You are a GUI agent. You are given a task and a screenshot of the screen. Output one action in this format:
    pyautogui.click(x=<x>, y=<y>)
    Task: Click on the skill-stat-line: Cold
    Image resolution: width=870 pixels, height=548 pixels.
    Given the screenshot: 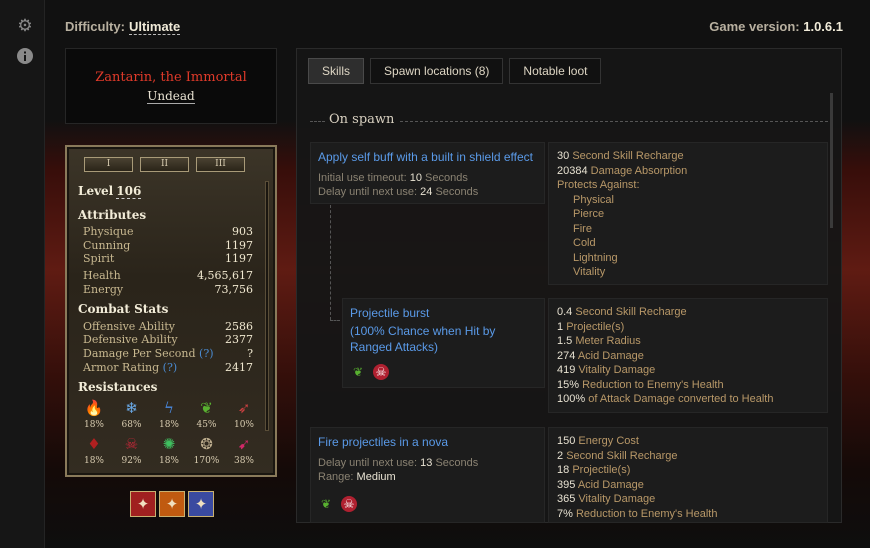 What is the action you would take?
    pyautogui.click(x=584, y=243)
    